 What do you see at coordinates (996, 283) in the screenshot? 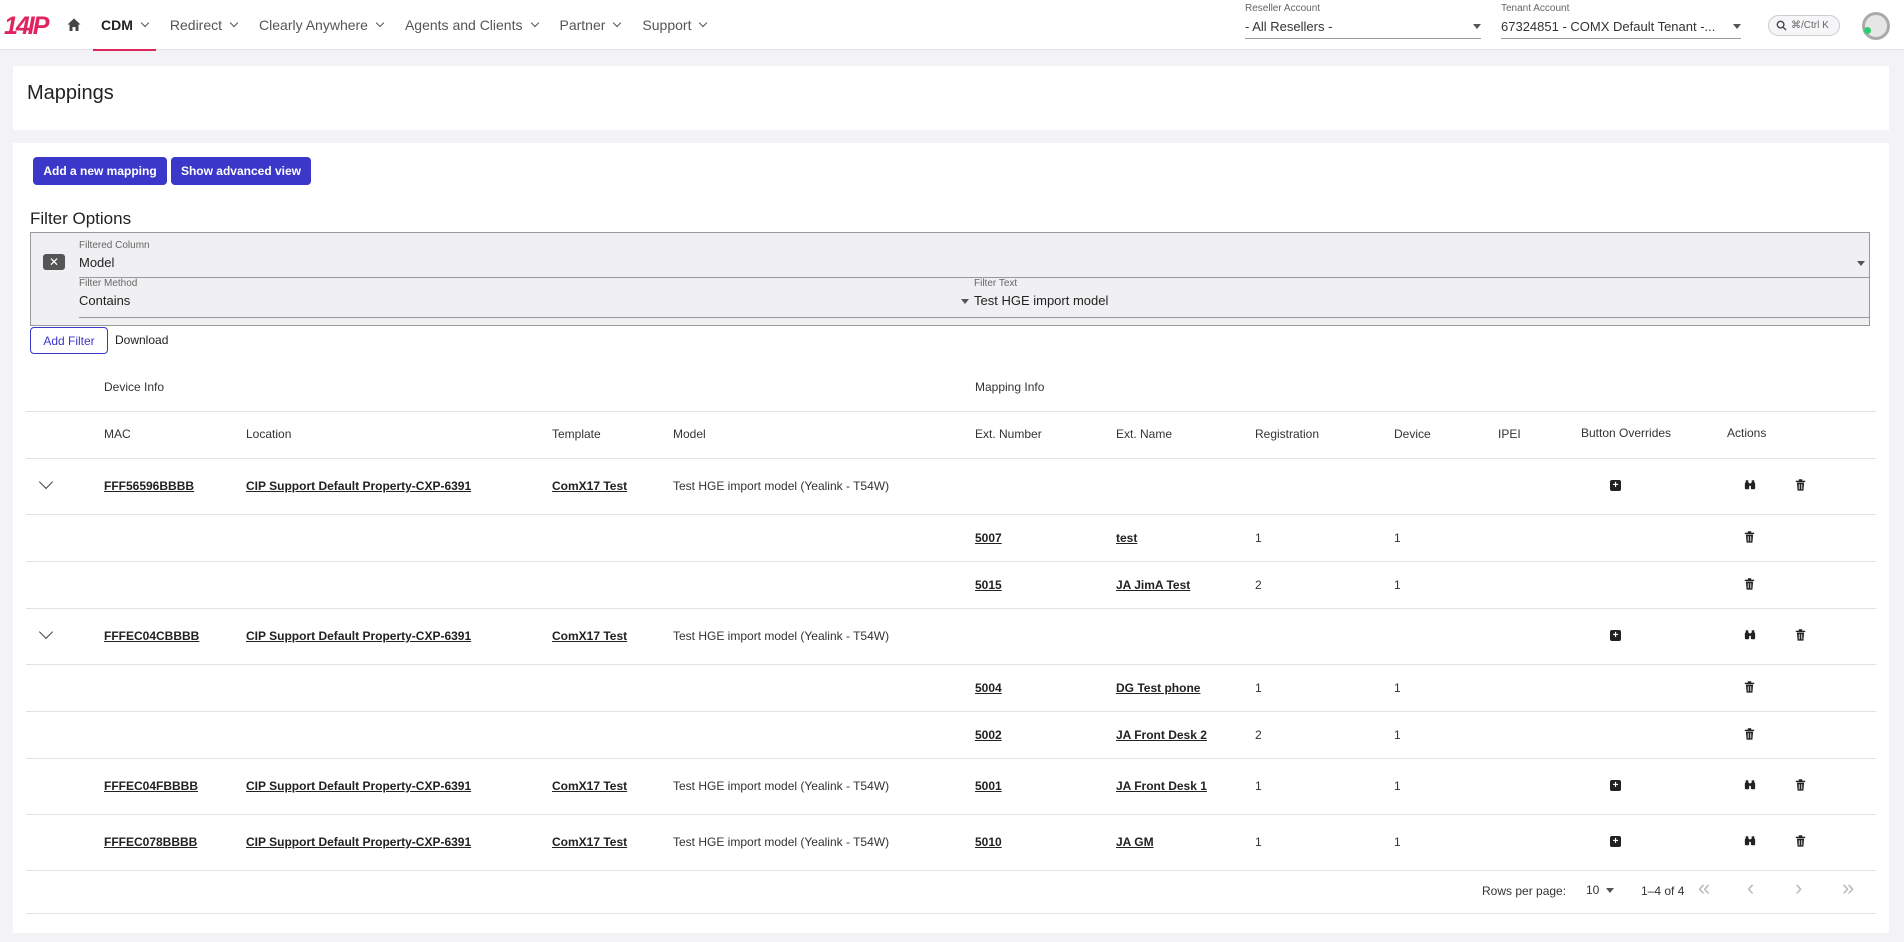
I see `filter-text-label: Filter Text` at bounding box center [996, 283].